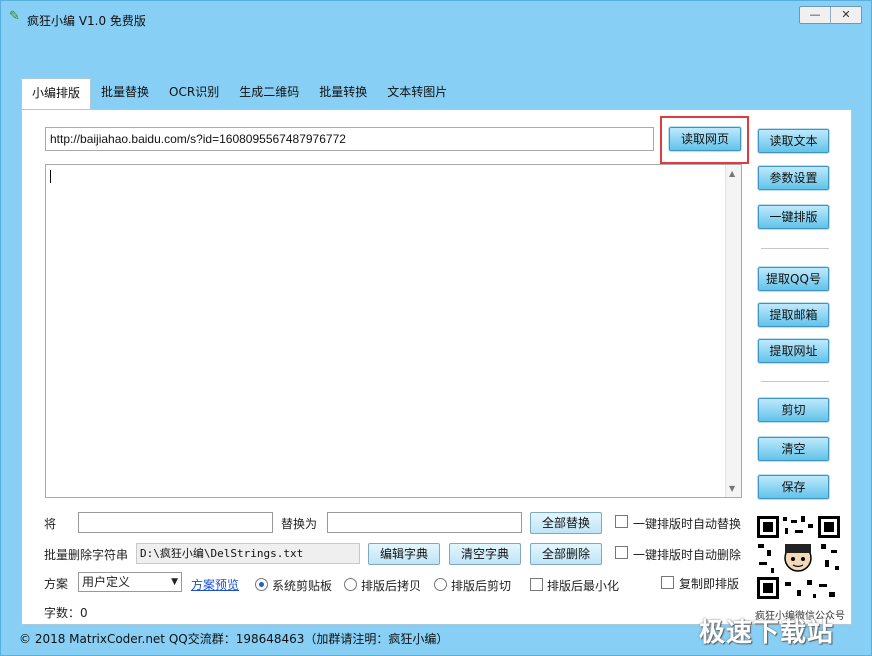  What do you see at coordinates (709, 584) in the screenshot?
I see `copy-is-layout-label: 复制即排版` at bounding box center [709, 584].